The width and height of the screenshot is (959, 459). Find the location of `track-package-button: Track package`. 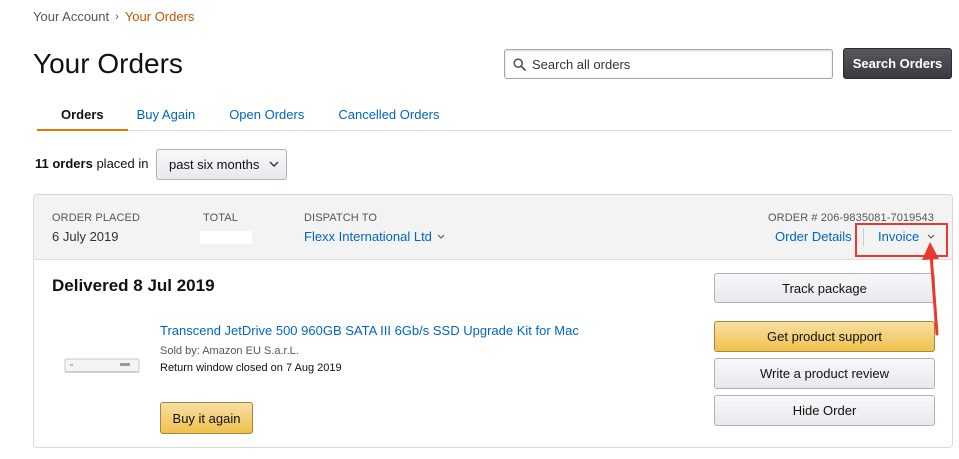

track-package-button: Track package is located at coordinates (824, 288).